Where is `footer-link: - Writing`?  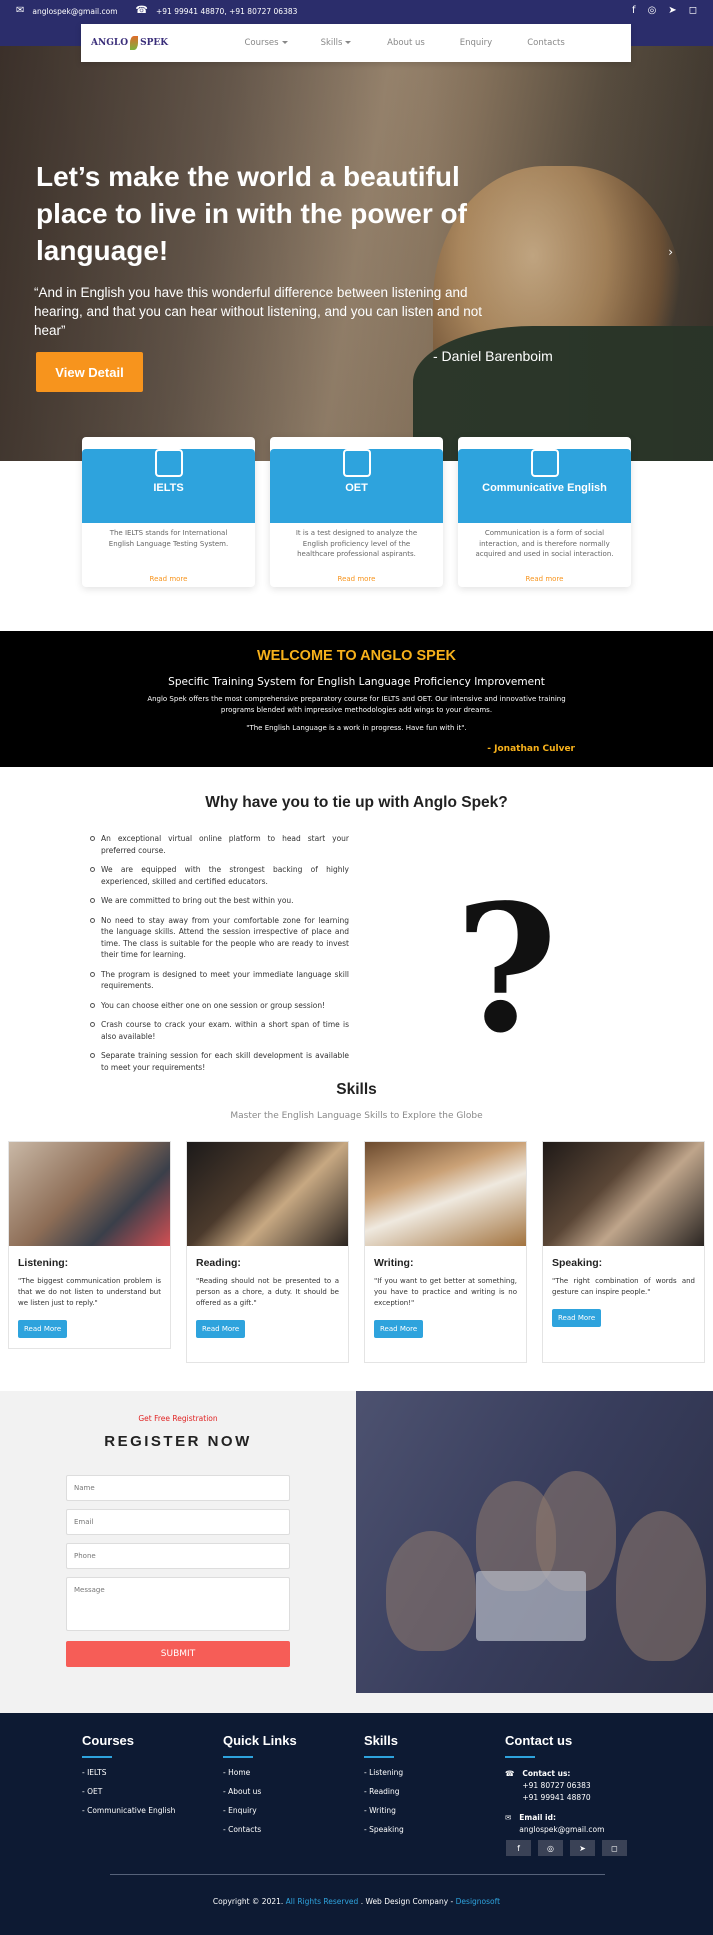 footer-link: - Writing is located at coordinates (384, 1810).